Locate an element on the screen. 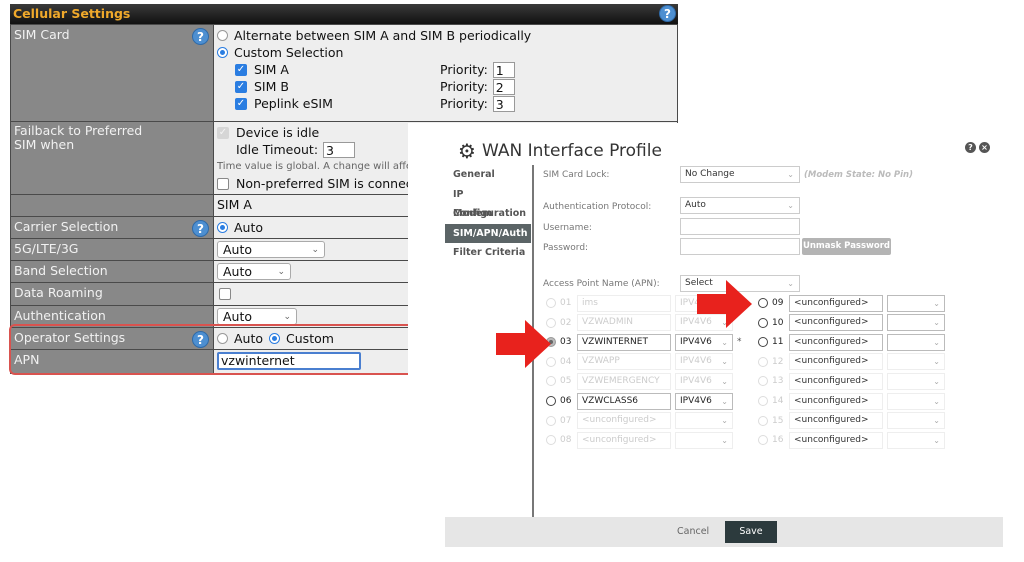 Image resolution: width=1024 pixels, height=562 pixels. red-arrow-right-top is located at coordinates (724, 304).